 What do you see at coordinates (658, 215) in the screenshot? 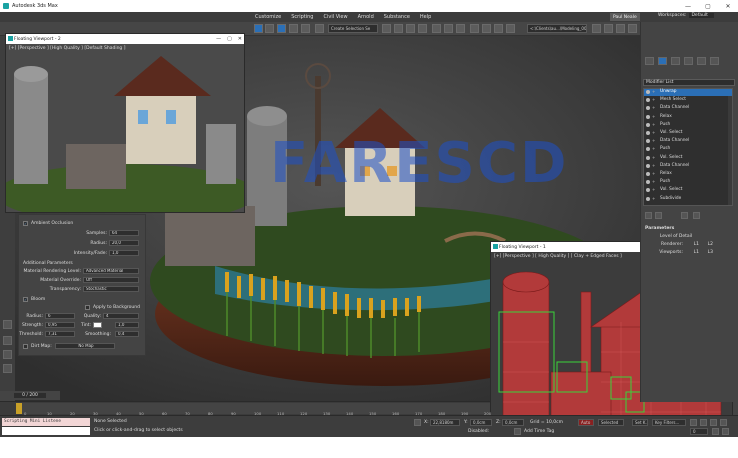
I see `show-end-result-button` at bounding box center [658, 215].